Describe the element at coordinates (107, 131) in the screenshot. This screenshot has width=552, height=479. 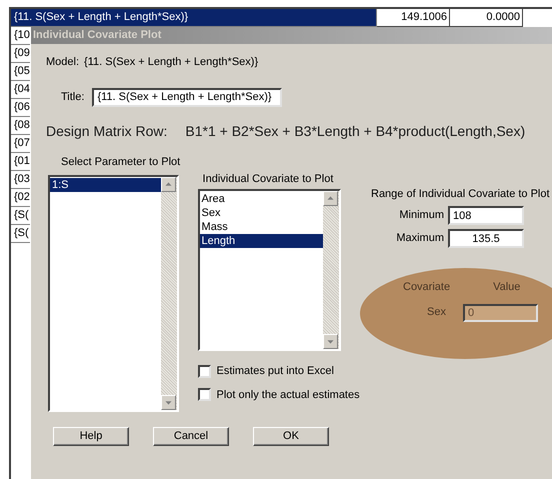
I see `design-matrix-label: Design Matrix Row:` at that location.